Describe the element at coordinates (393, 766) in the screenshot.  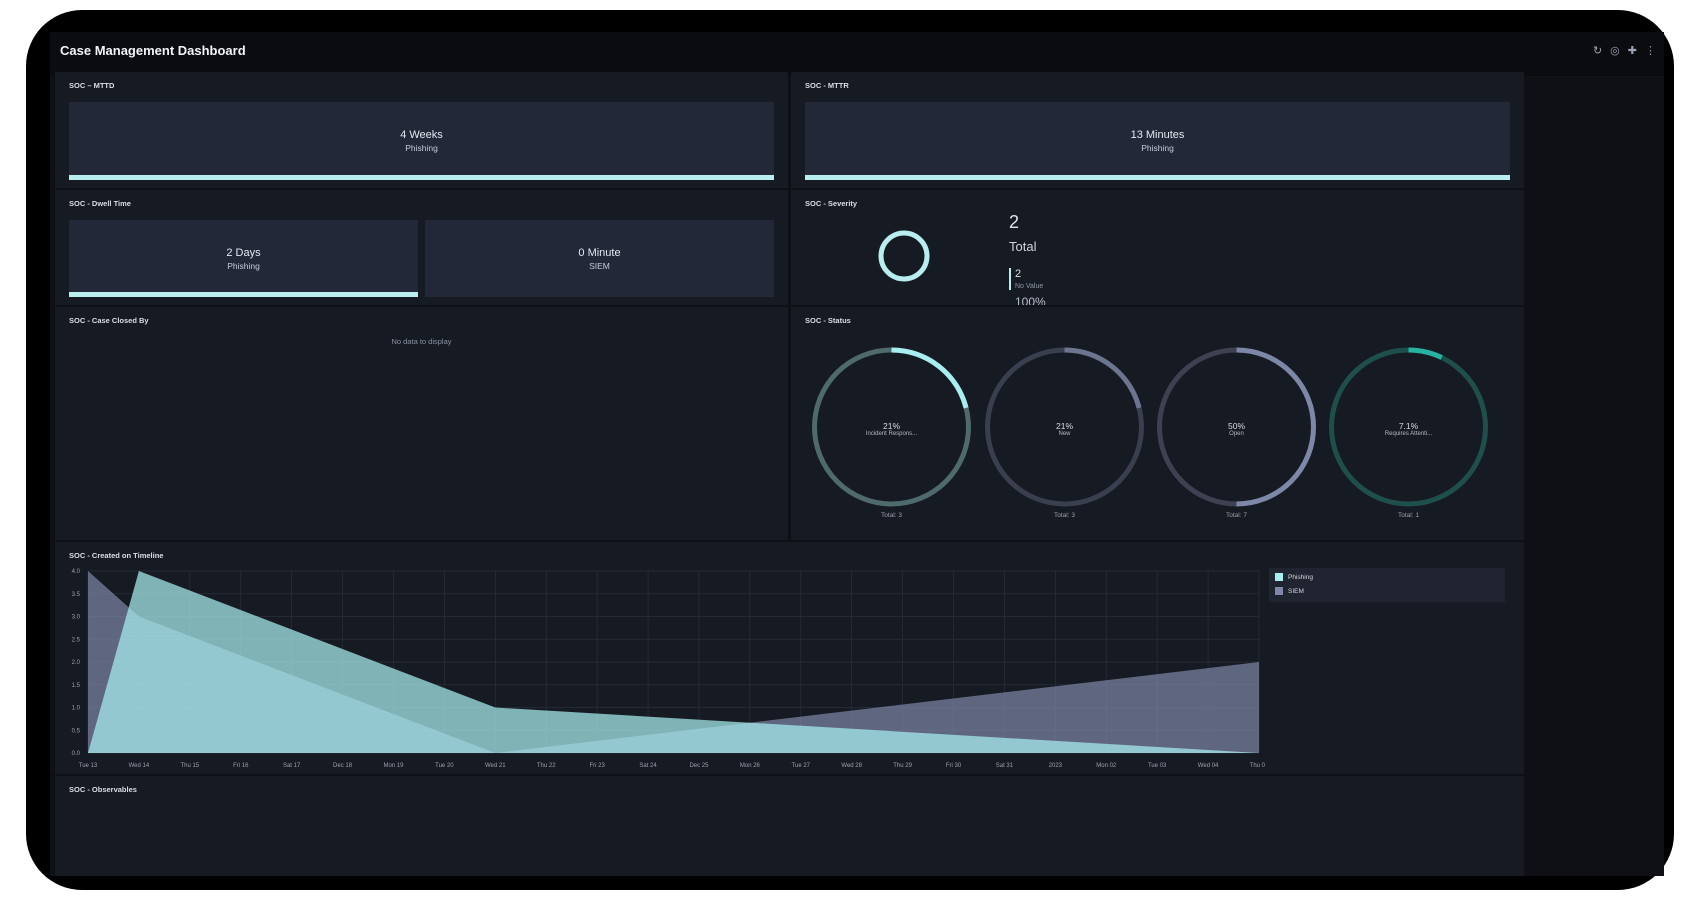
I see `x-tick-label: Mon 19` at that location.